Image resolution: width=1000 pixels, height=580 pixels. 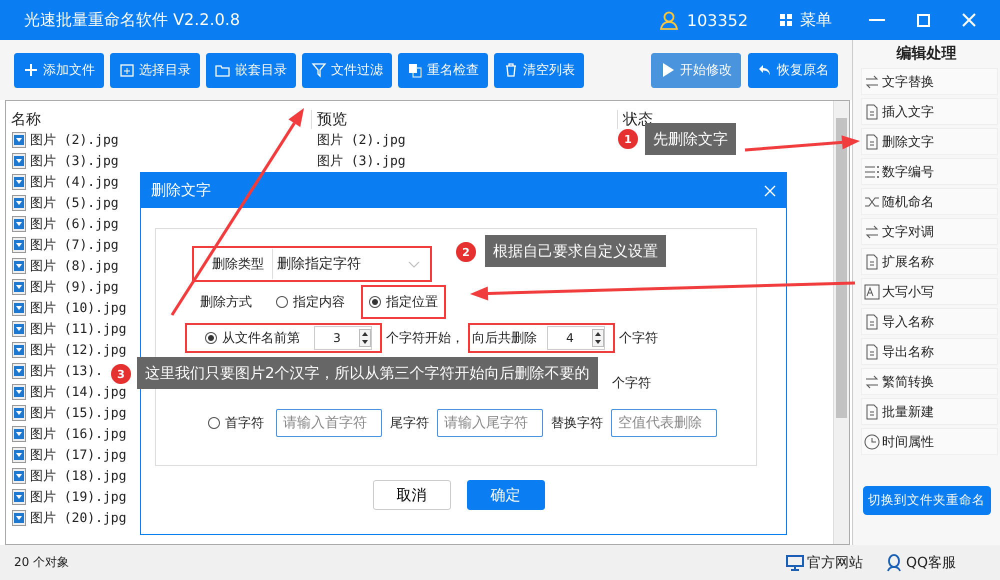 What do you see at coordinates (252, 338) in the screenshot?
I see `radio-button: 从文件名前第` at bounding box center [252, 338].